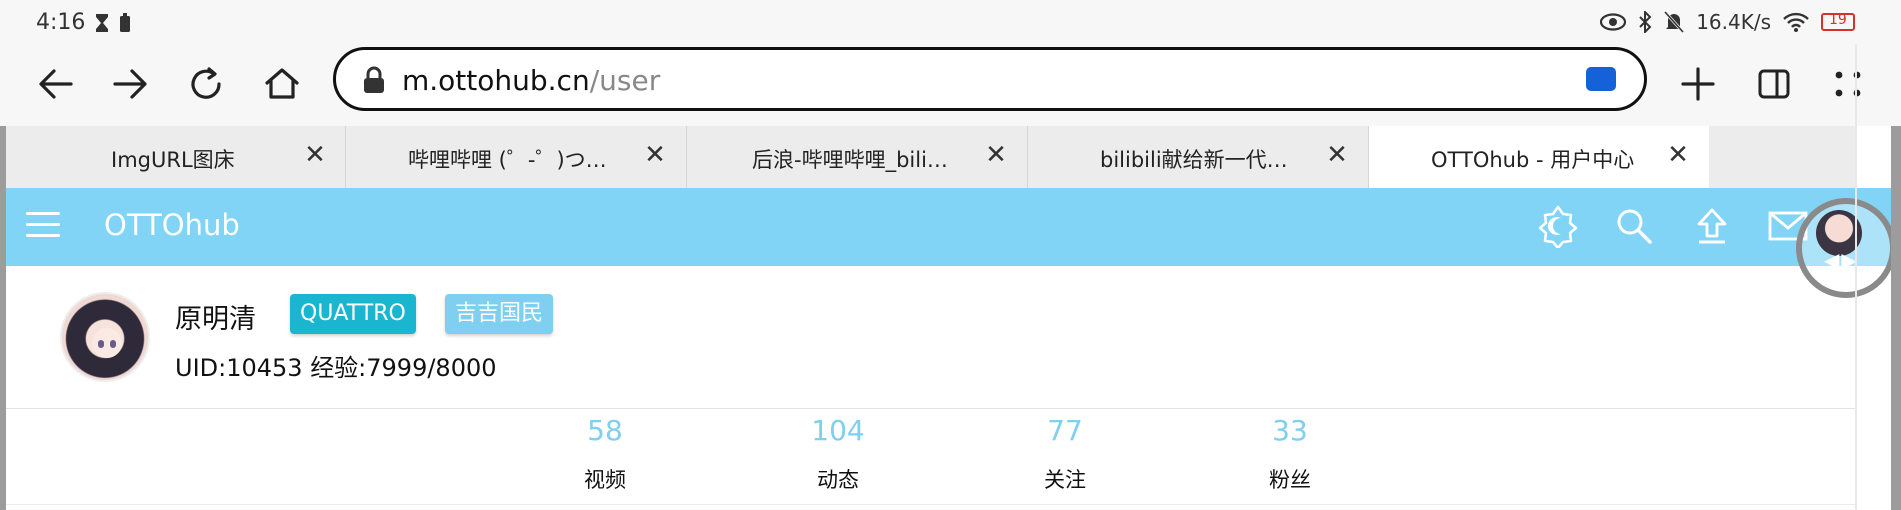 This screenshot has width=1901, height=510. Describe the element at coordinates (605, 454) in the screenshot. I see `stat-videos: 58 视频` at that location.